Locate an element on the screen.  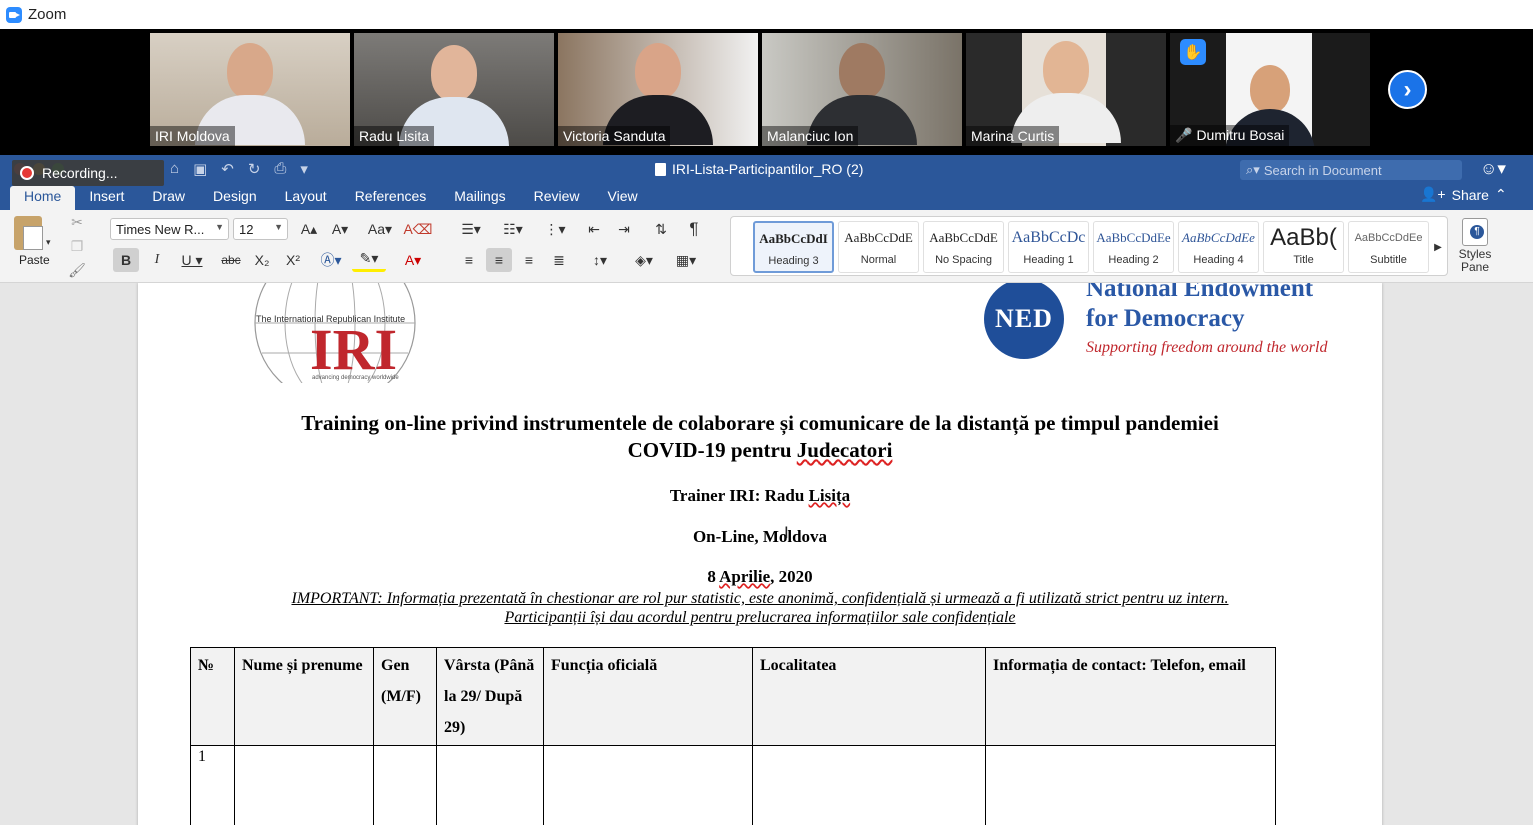
highlight-icon: ✎▾ is located at coordinates (369, 260).